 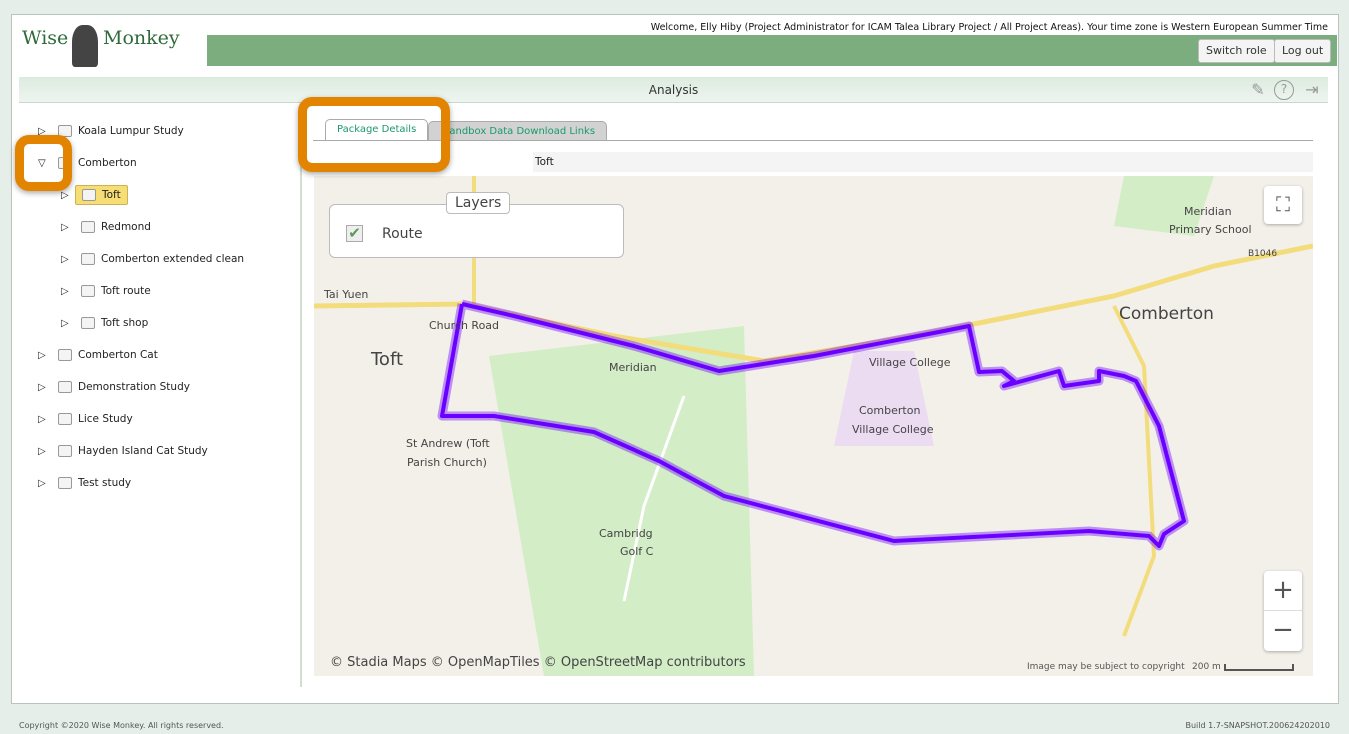 What do you see at coordinates (1206, 667) in the screenshot?
I see `scale-label: 200 m` at bounding box center [1206, 667].